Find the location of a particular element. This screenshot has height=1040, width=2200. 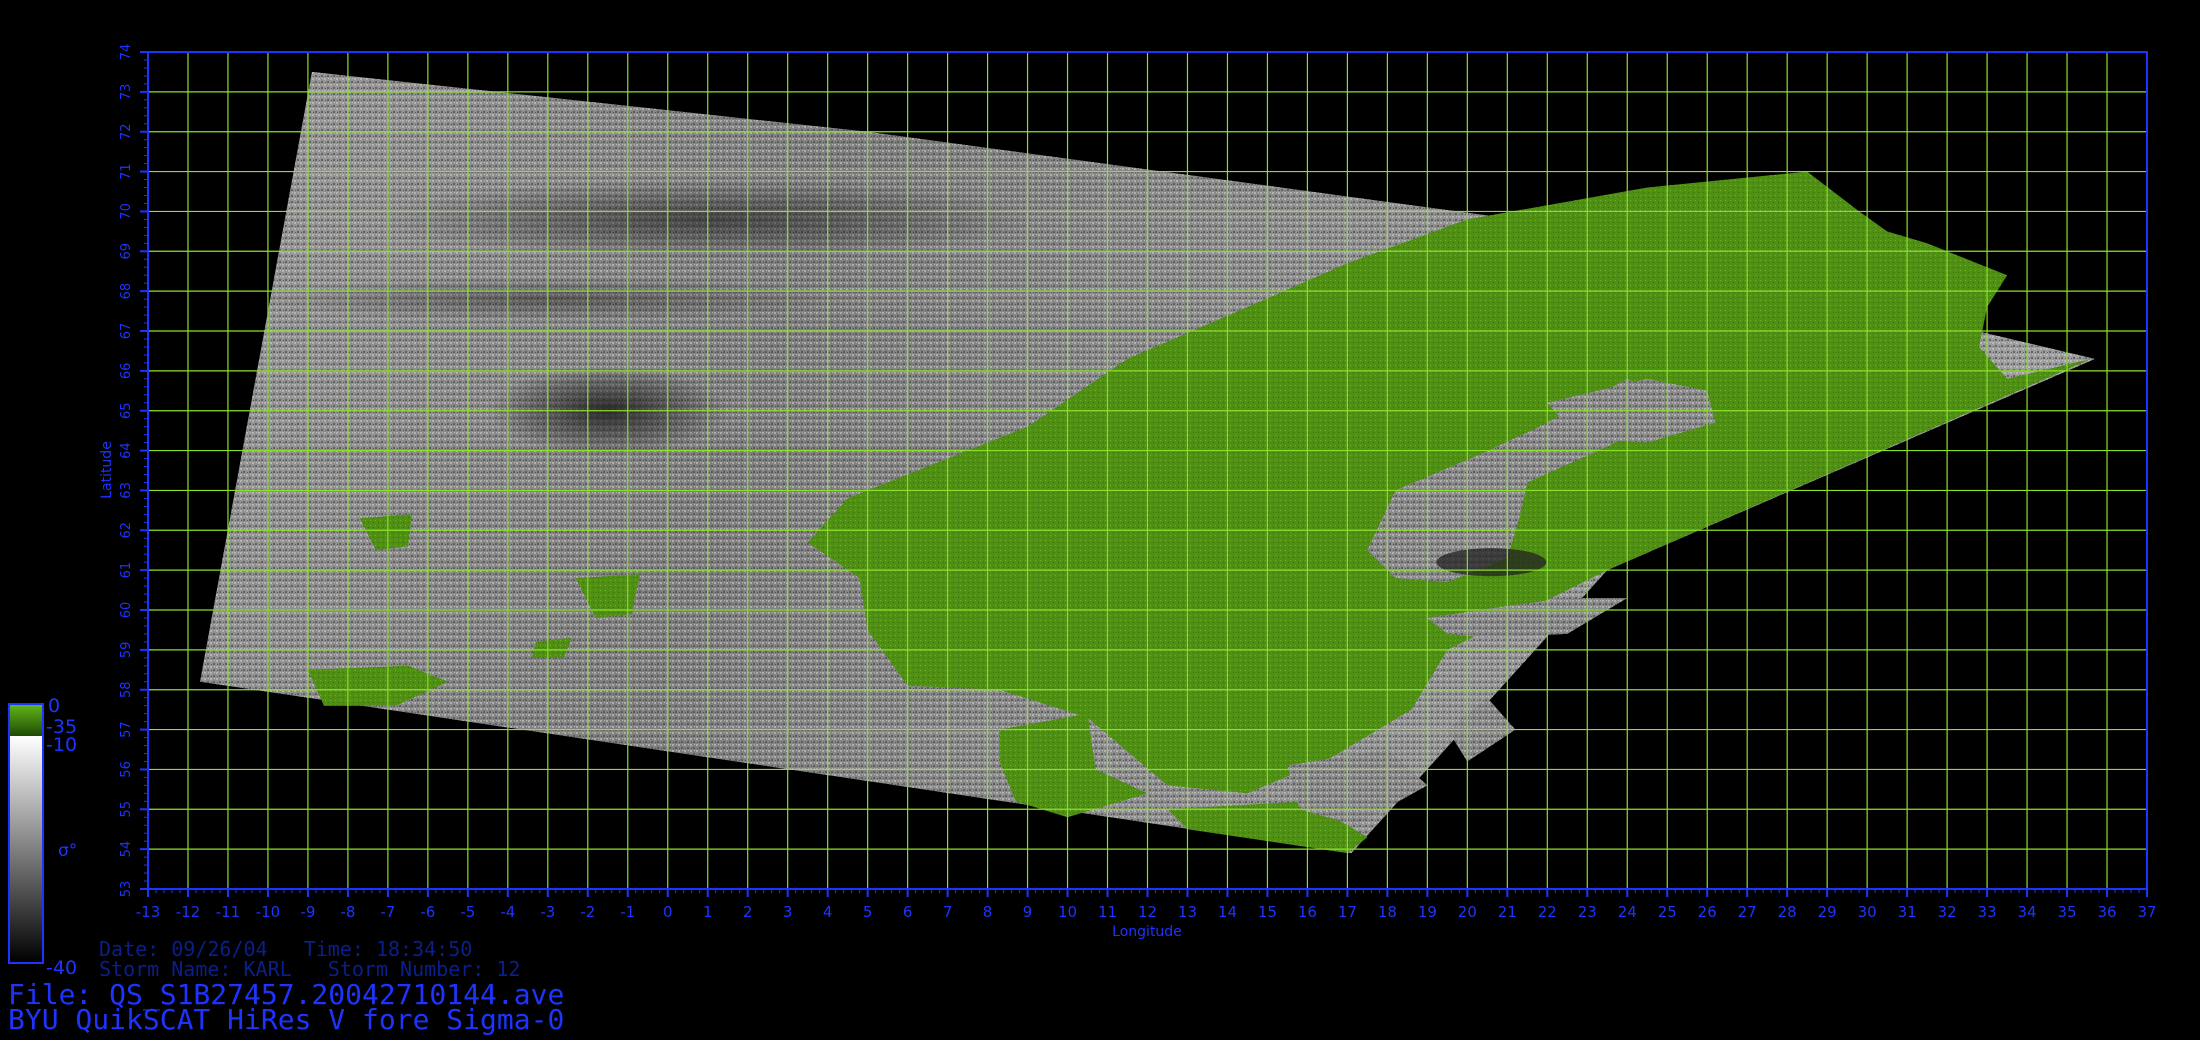

storm-line: Storm Name: KARL Storm Number: 12 is located at coordinates (310, 969).